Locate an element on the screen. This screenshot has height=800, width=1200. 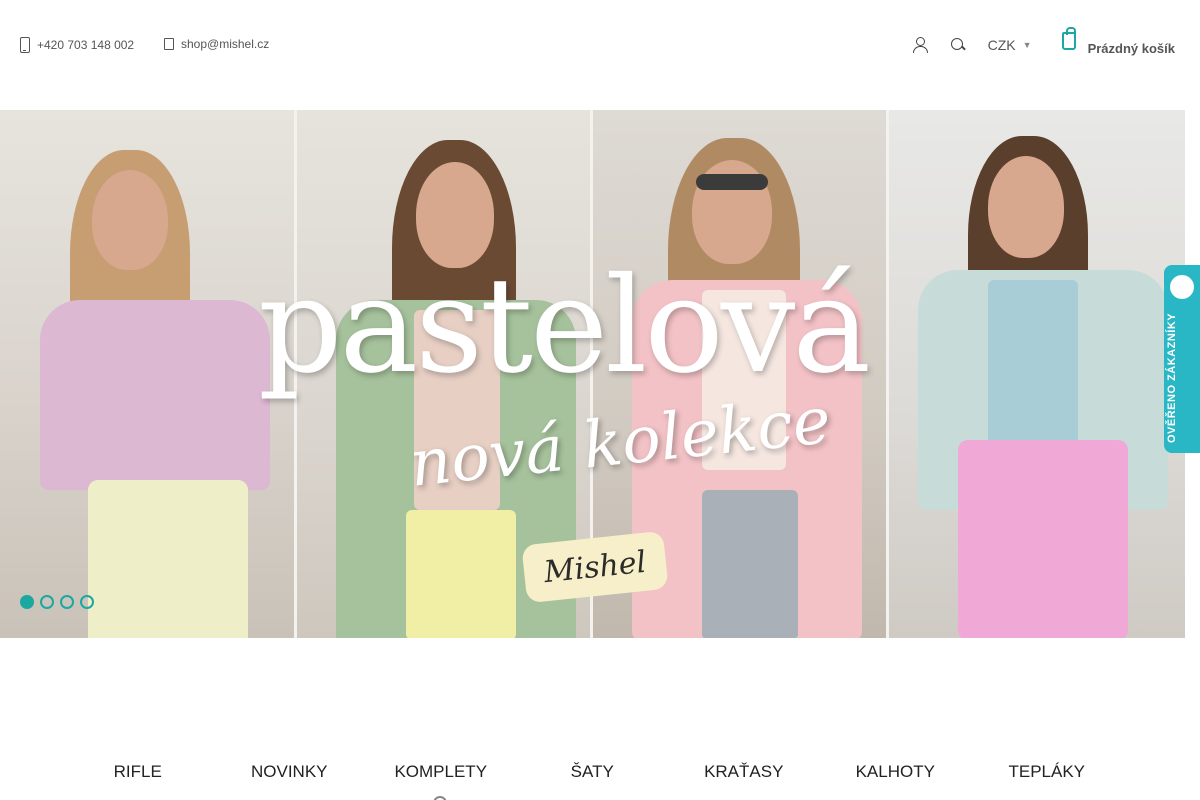
currency-selector: CZK ▼ is located at coordinates (1010, 45).